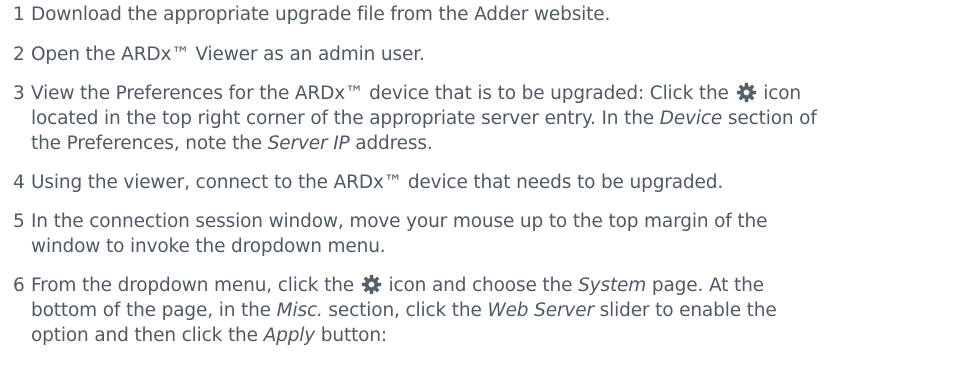 The image size is (975, 391). What do you see at coordinates (391, 143) in the screenshot?
I see `step-text-segment: address.` at bounding box center [391, 143].